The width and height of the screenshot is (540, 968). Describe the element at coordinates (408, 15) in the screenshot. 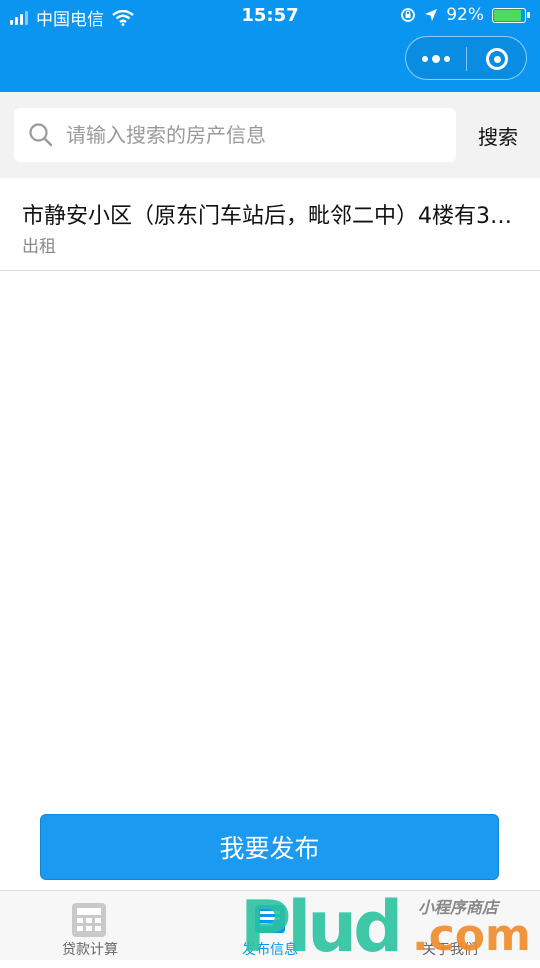

I see `rotation-lock-icon` at that location.